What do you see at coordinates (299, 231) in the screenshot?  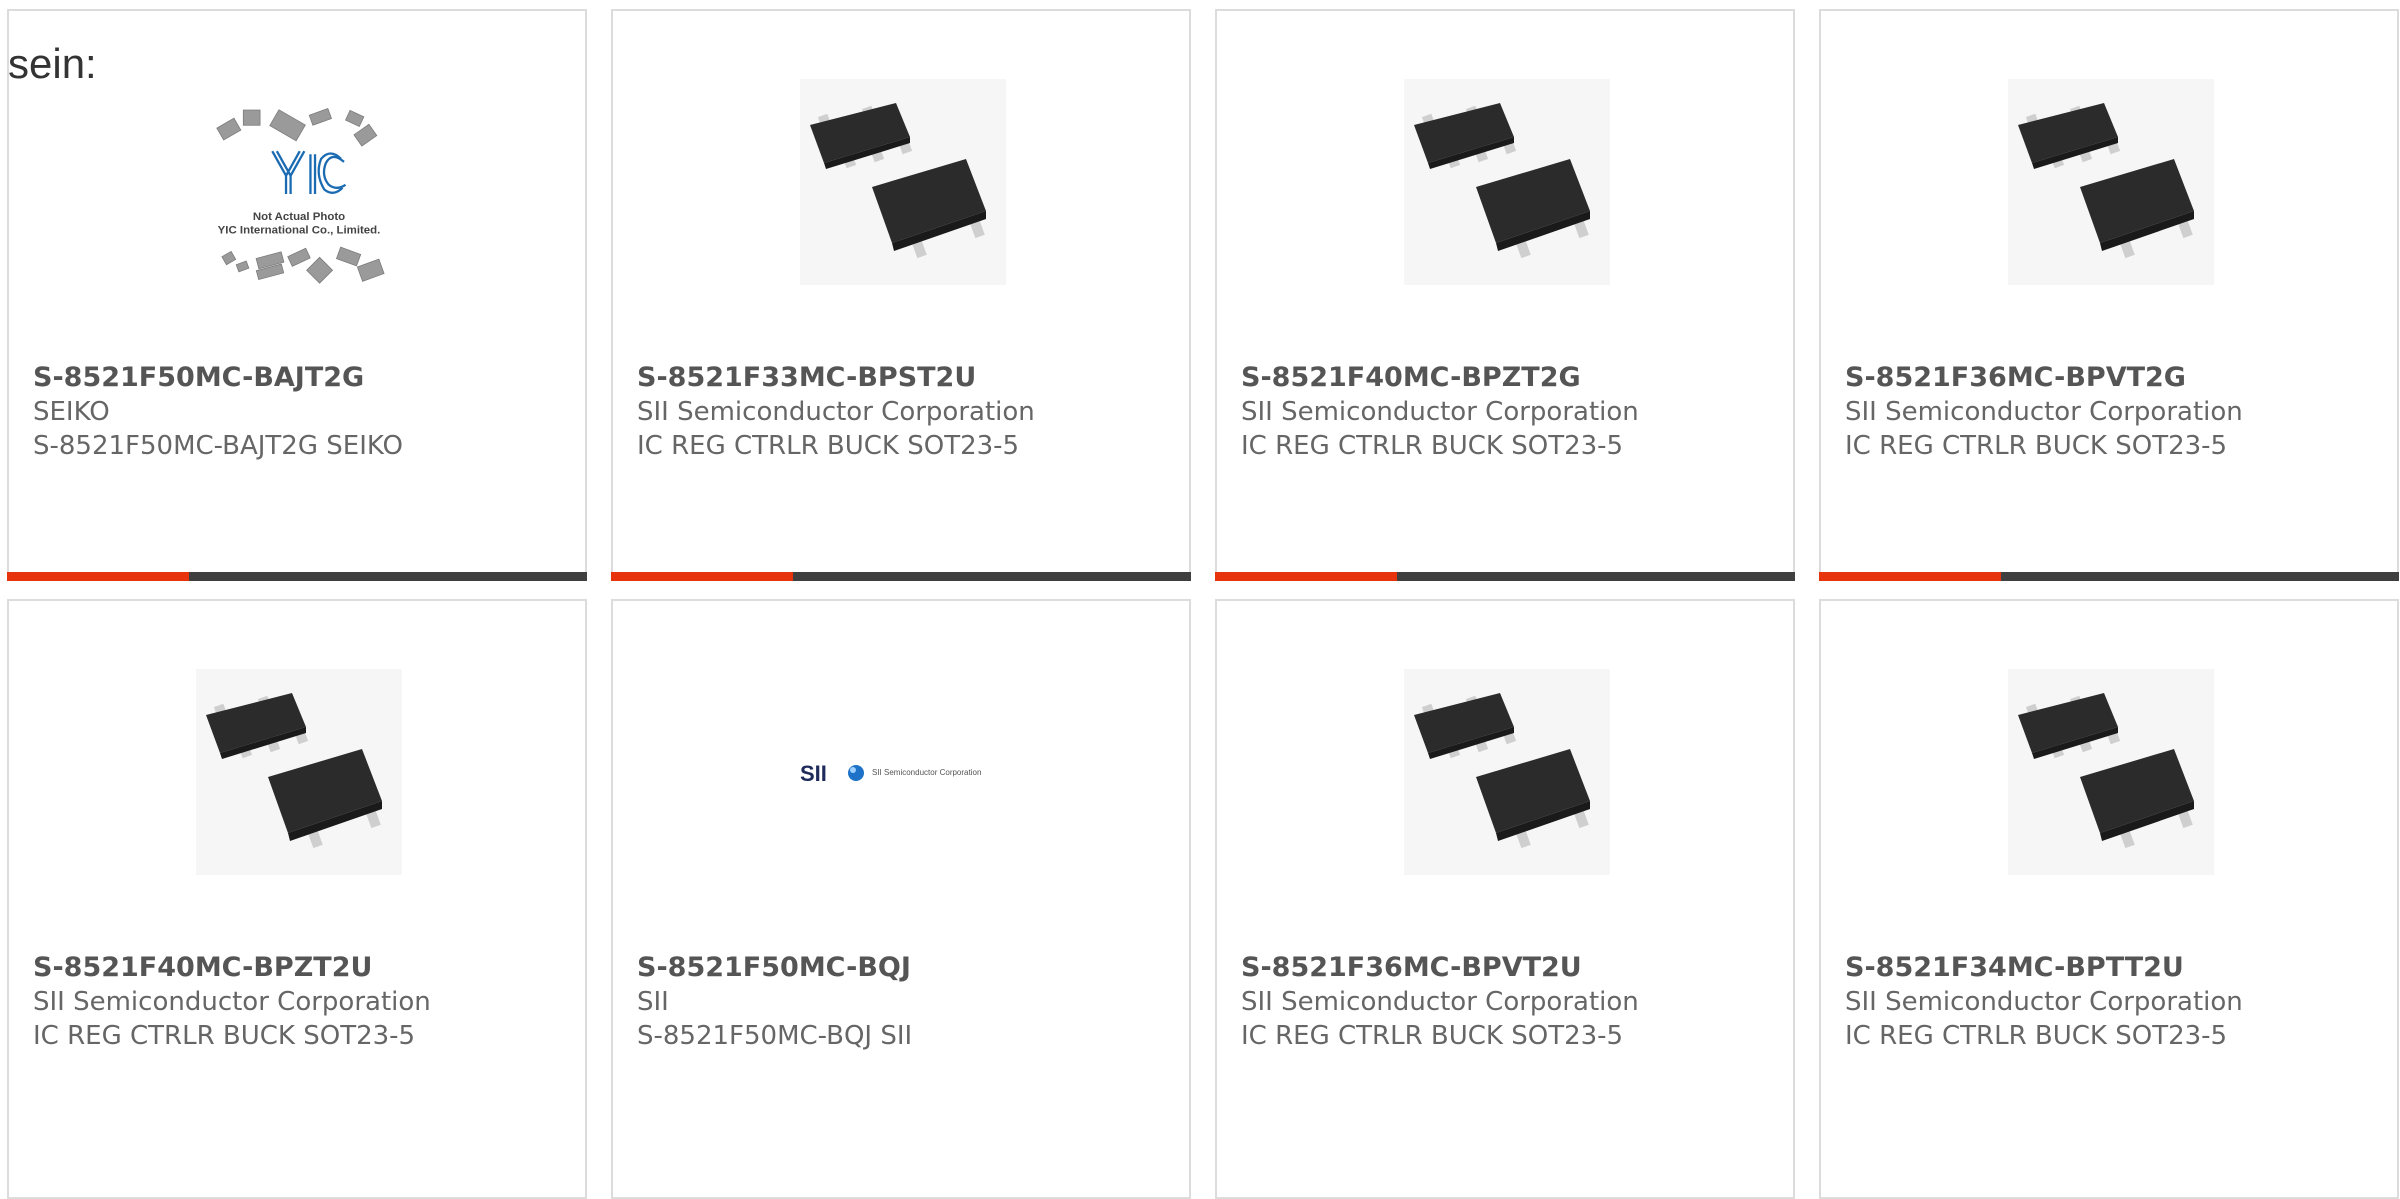 I see `image-caption-line2: YIC International Co., Limited.` at bounding box center [299, 231].